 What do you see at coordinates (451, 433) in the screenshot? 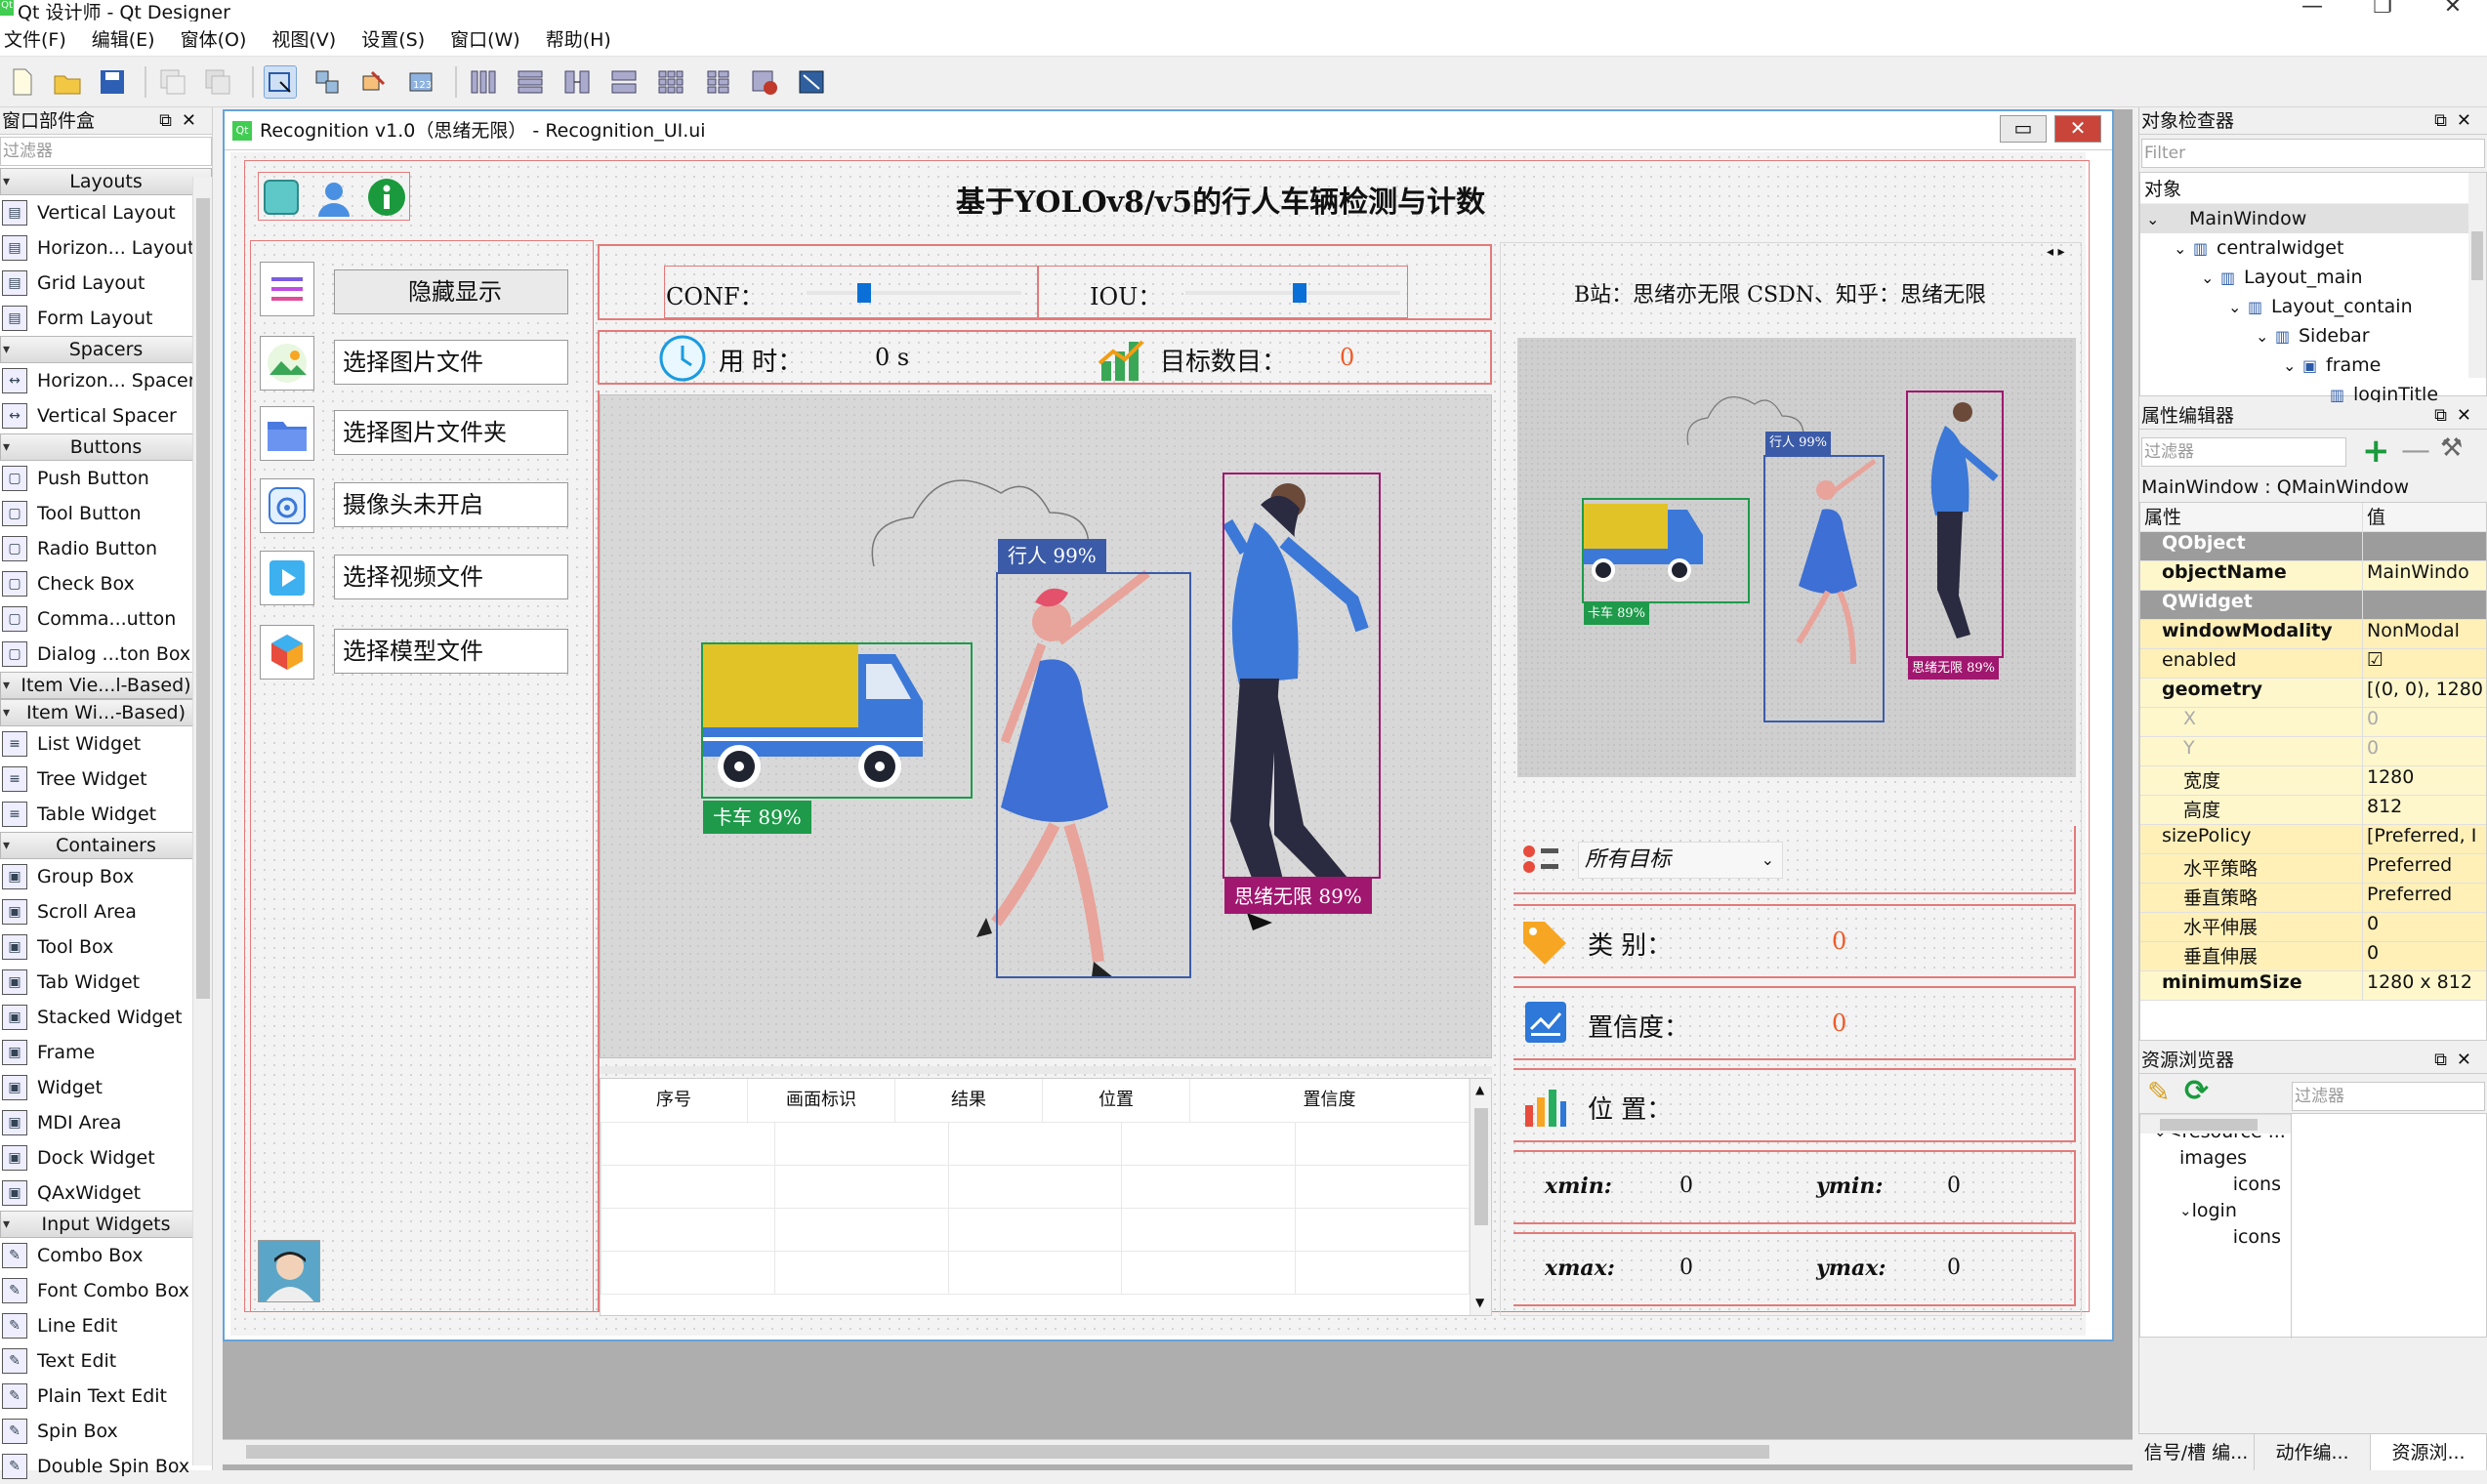
I see `sidebar-button: 选择图片文件夹` at bounding box center [451, 433].